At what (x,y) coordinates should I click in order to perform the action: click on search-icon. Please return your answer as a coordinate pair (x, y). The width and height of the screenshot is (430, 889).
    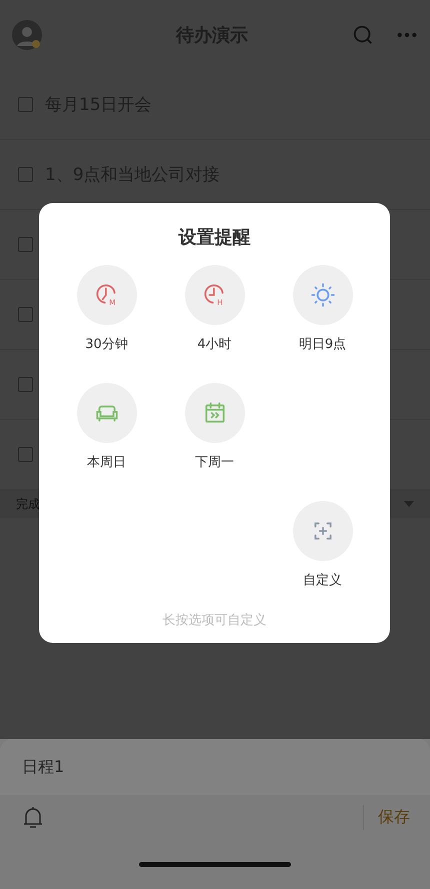
    Looking at the image, I should click on (363, 35).